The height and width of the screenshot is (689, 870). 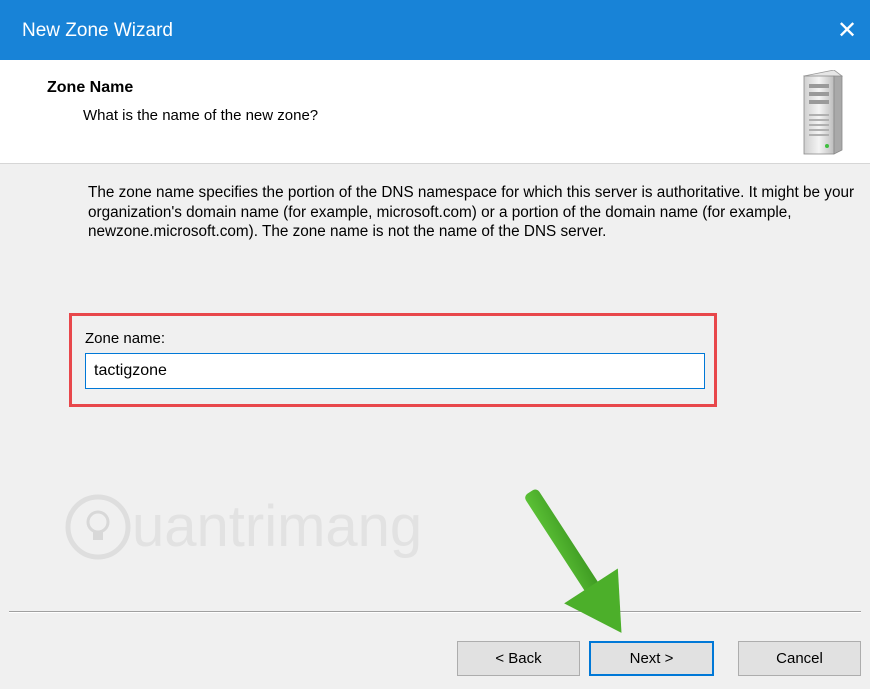 What do you see at coordinates (799, 658) in the screenshot?
I see `cancel-button: Cancel` at bounding box center [799, 658].